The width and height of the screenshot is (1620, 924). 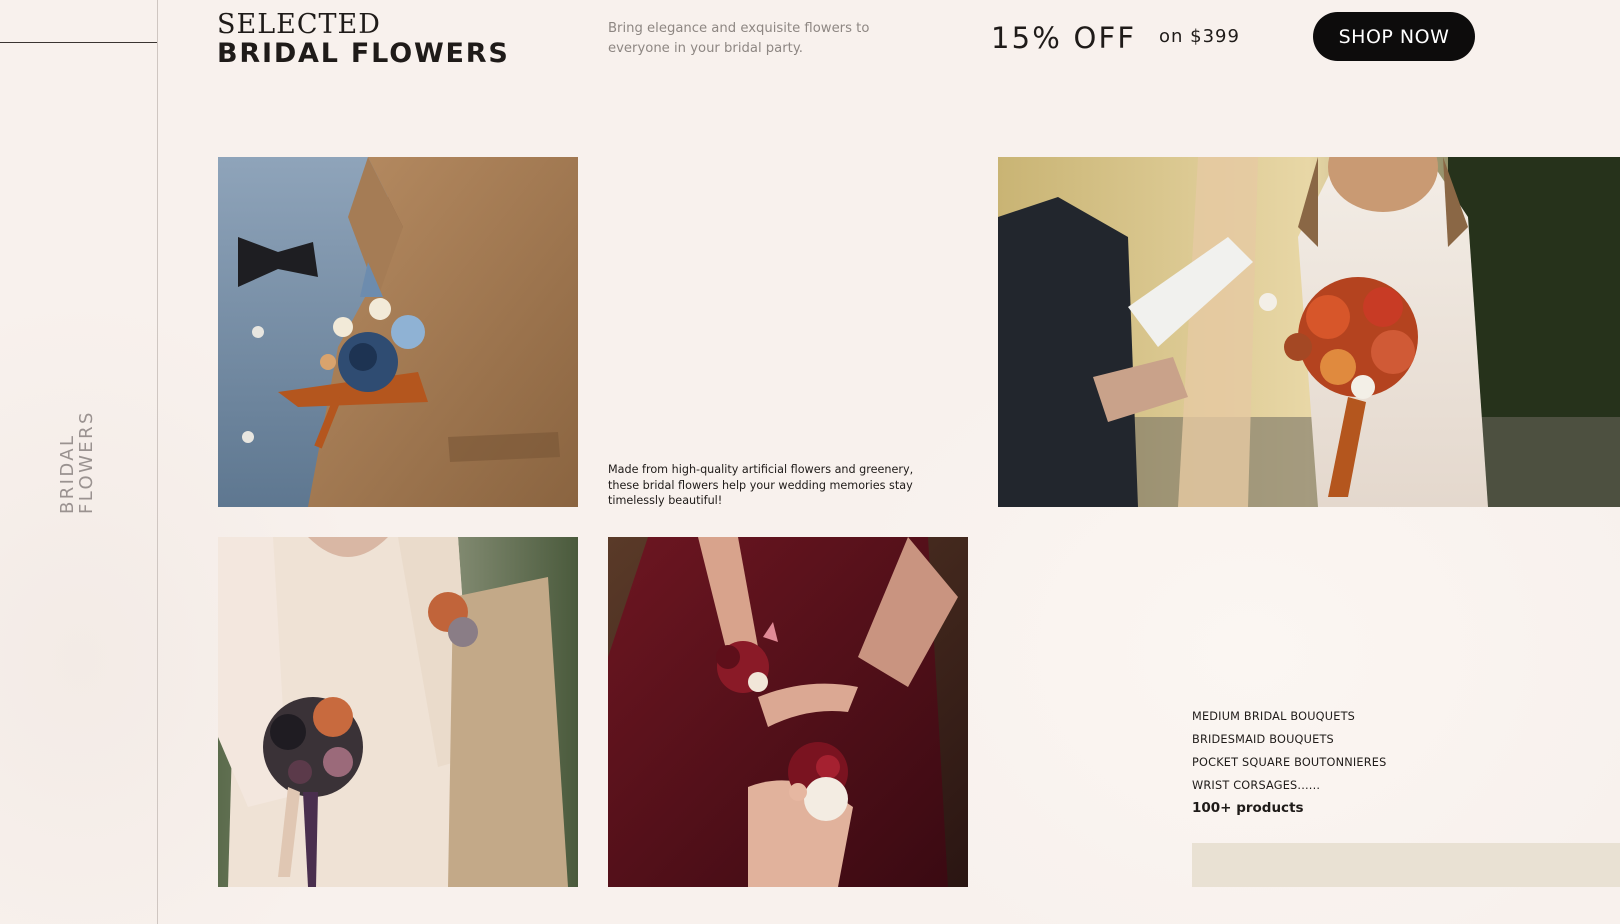 What do you see at coordinates (1289, 762) in the screenshot?
I see `category-pocket-square-boutonnieres: POCKET SQUARE BOUTONNIERES` at bounding box center [1289, 762].